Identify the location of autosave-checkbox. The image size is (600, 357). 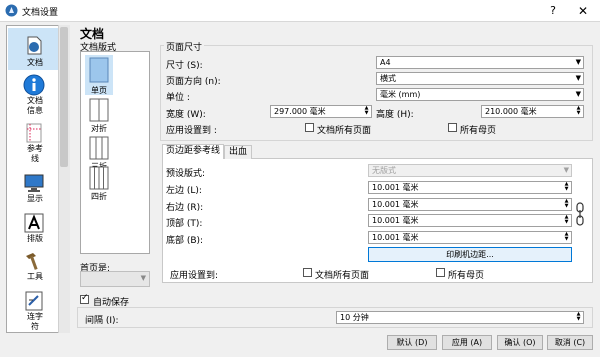
(84, 298).